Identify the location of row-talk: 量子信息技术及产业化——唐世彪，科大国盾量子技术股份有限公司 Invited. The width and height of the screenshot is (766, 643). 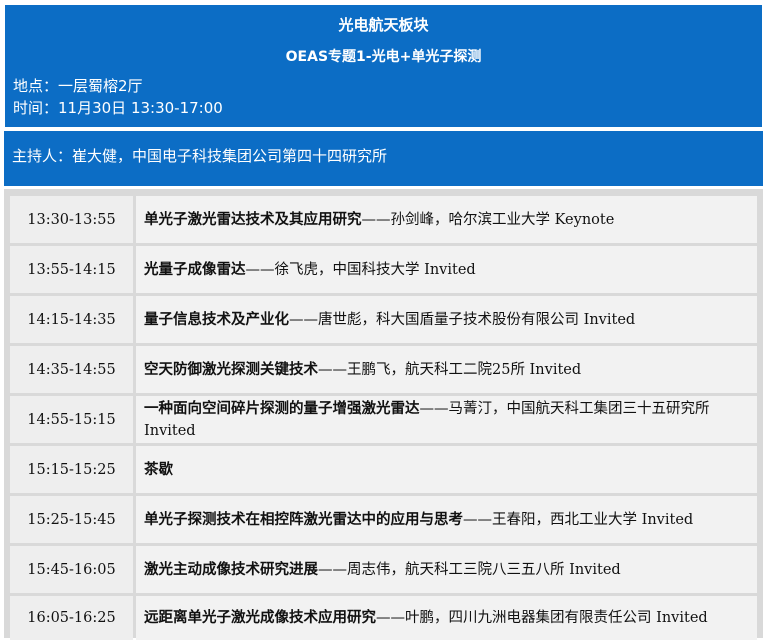
(446, 319).